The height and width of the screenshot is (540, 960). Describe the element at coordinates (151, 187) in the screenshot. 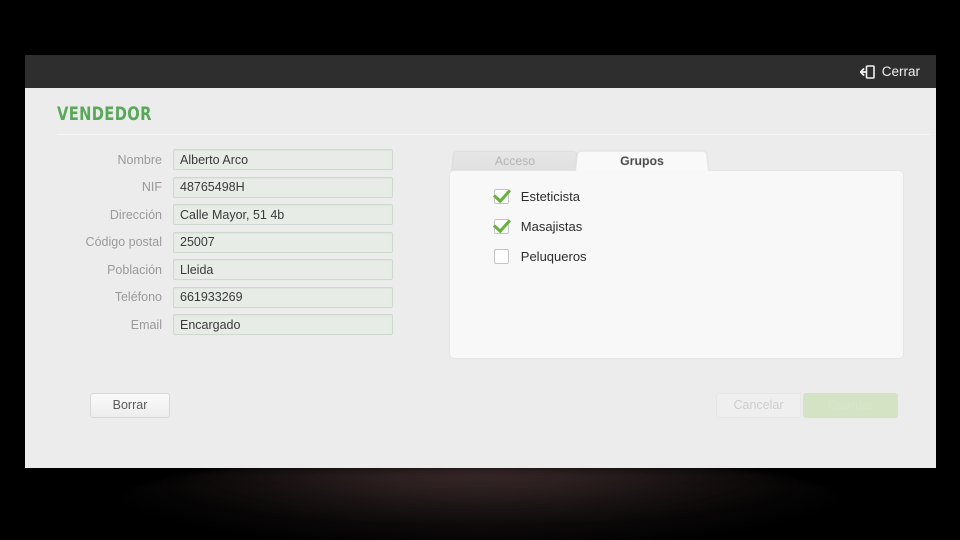

I see `field-label: NIF` at that location.